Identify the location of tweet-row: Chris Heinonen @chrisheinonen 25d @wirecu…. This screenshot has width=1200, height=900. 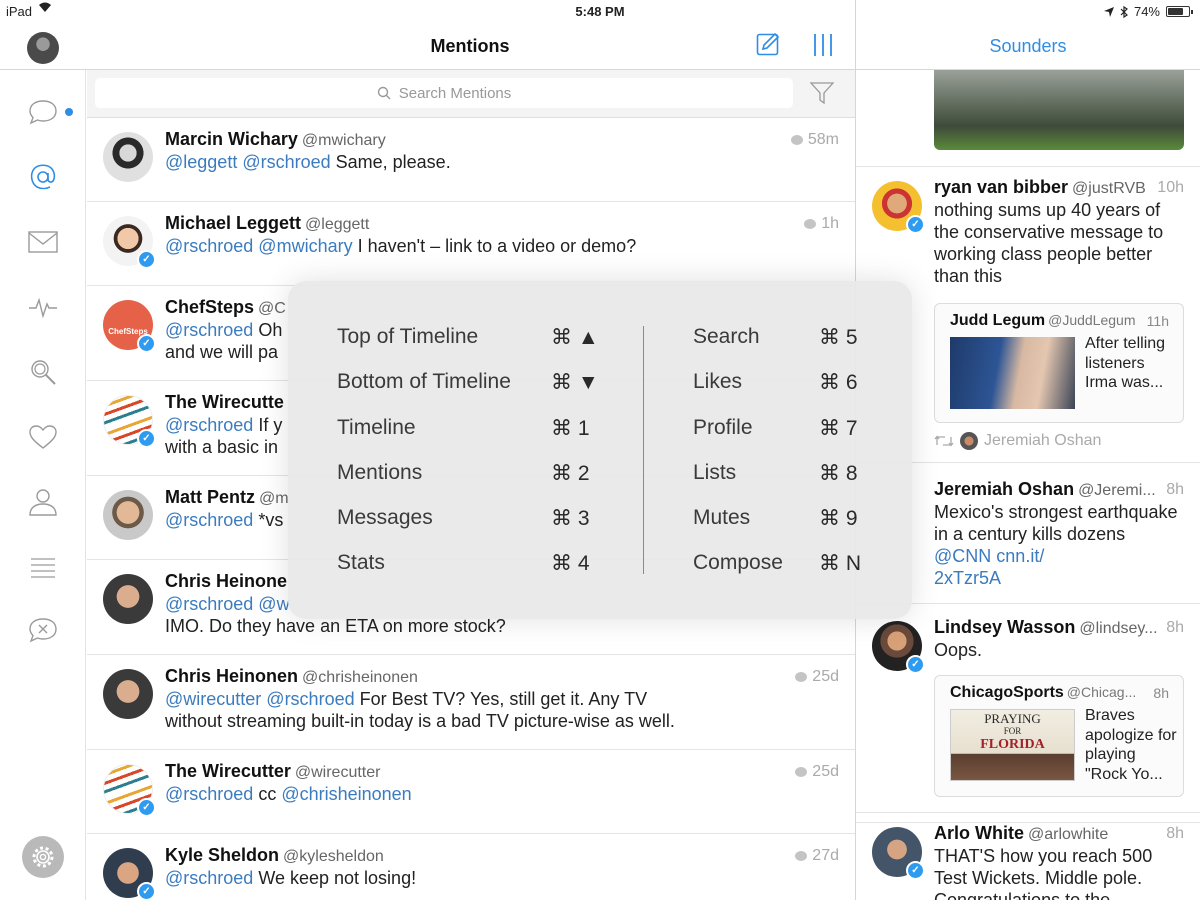
(471, 702).